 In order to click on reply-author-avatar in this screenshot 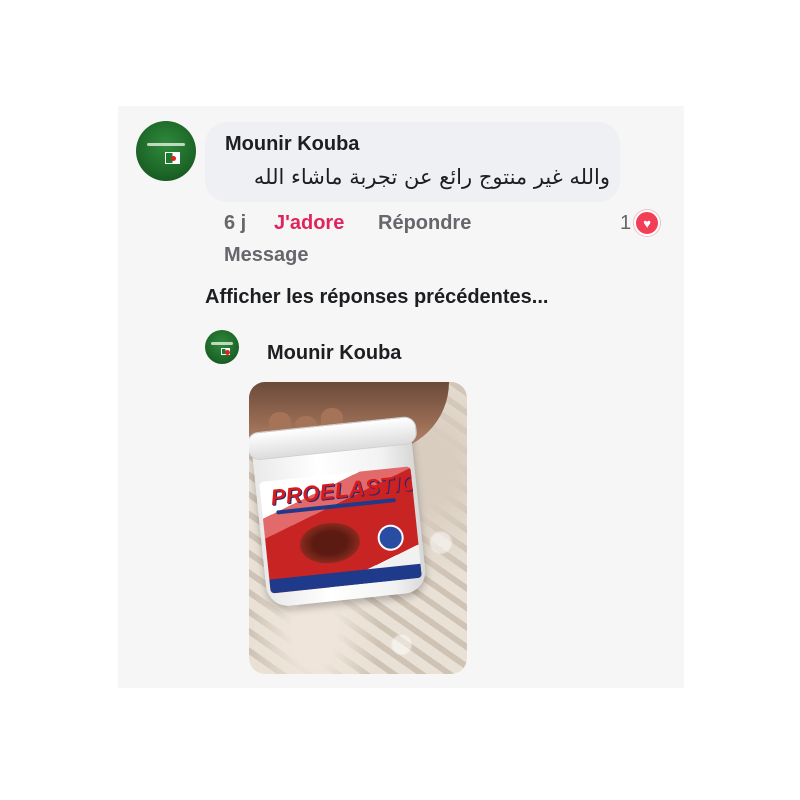, I will do `click(222, 347)`.